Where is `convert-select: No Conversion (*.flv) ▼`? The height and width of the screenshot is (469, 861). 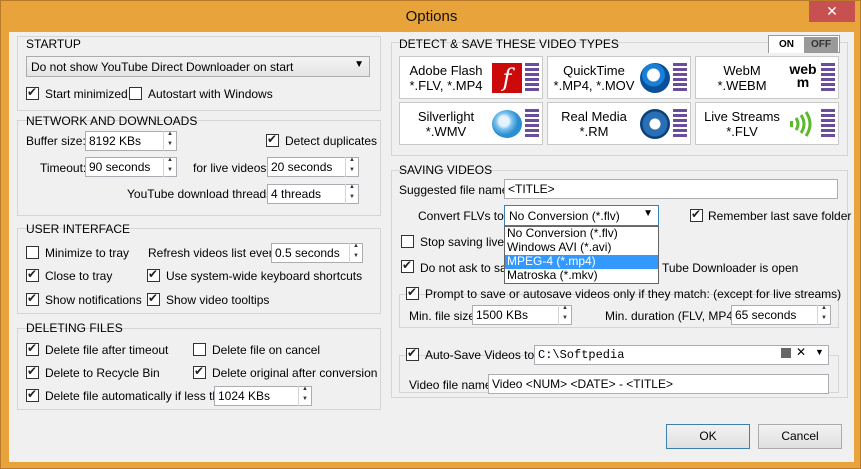
convert-select: No Conversion (*.flv) ▼ is located at coordinates (581, 215).